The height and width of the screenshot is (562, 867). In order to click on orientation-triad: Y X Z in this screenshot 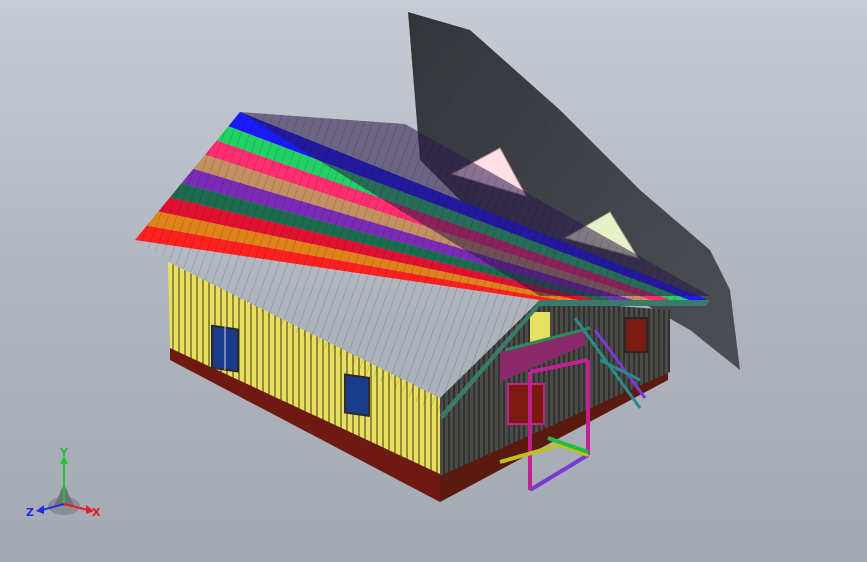, I will do `click(66, 486)`.